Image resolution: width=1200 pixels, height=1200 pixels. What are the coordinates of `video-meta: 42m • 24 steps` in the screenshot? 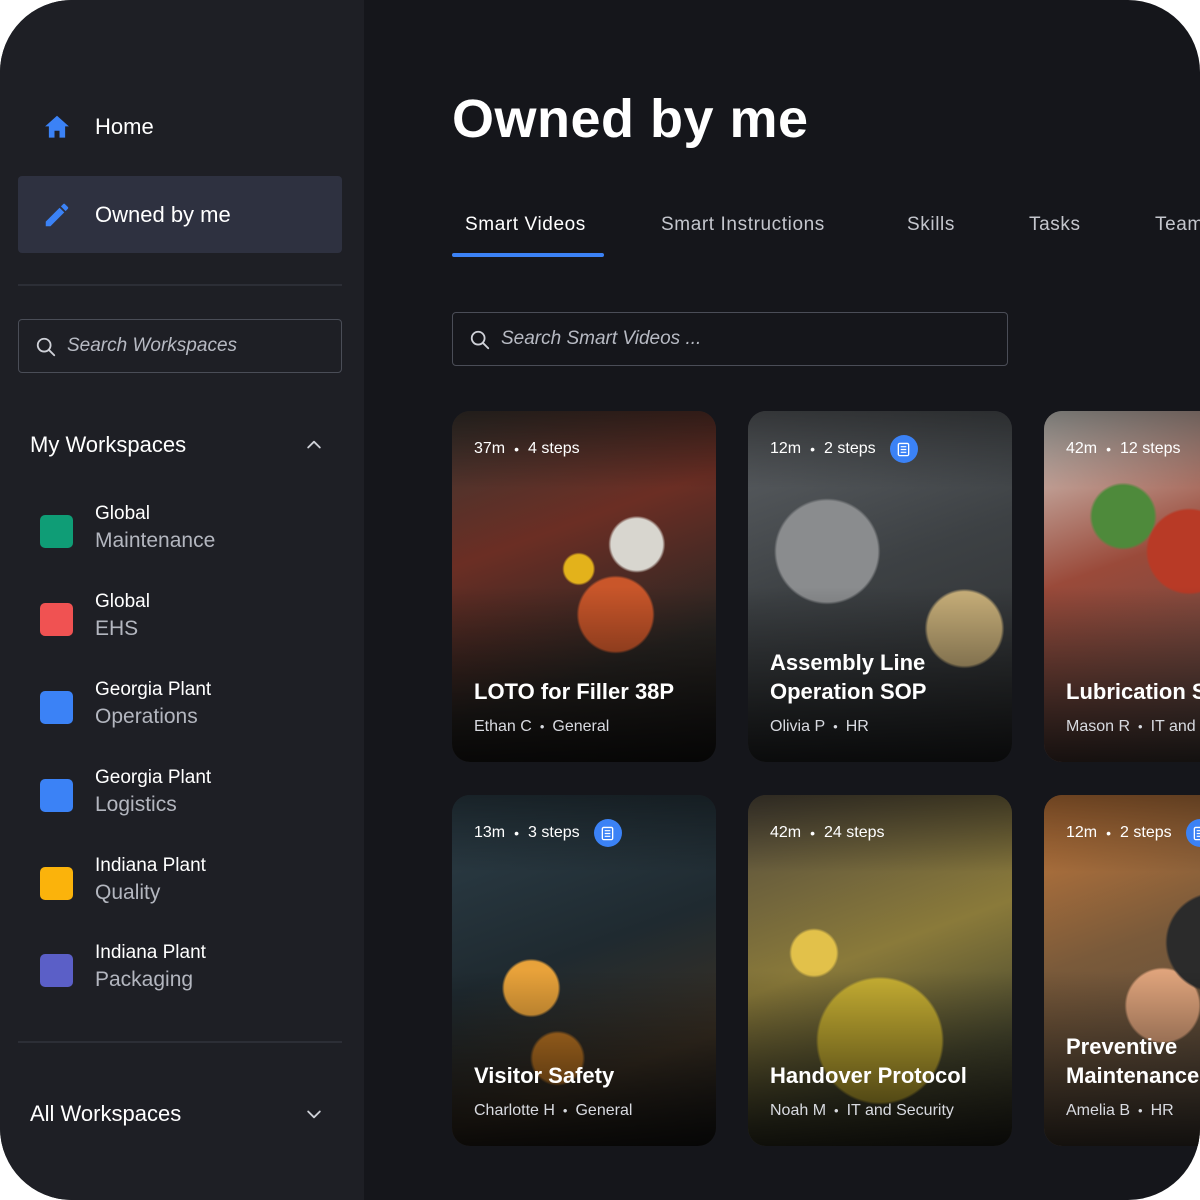 It's located at (827, 833).